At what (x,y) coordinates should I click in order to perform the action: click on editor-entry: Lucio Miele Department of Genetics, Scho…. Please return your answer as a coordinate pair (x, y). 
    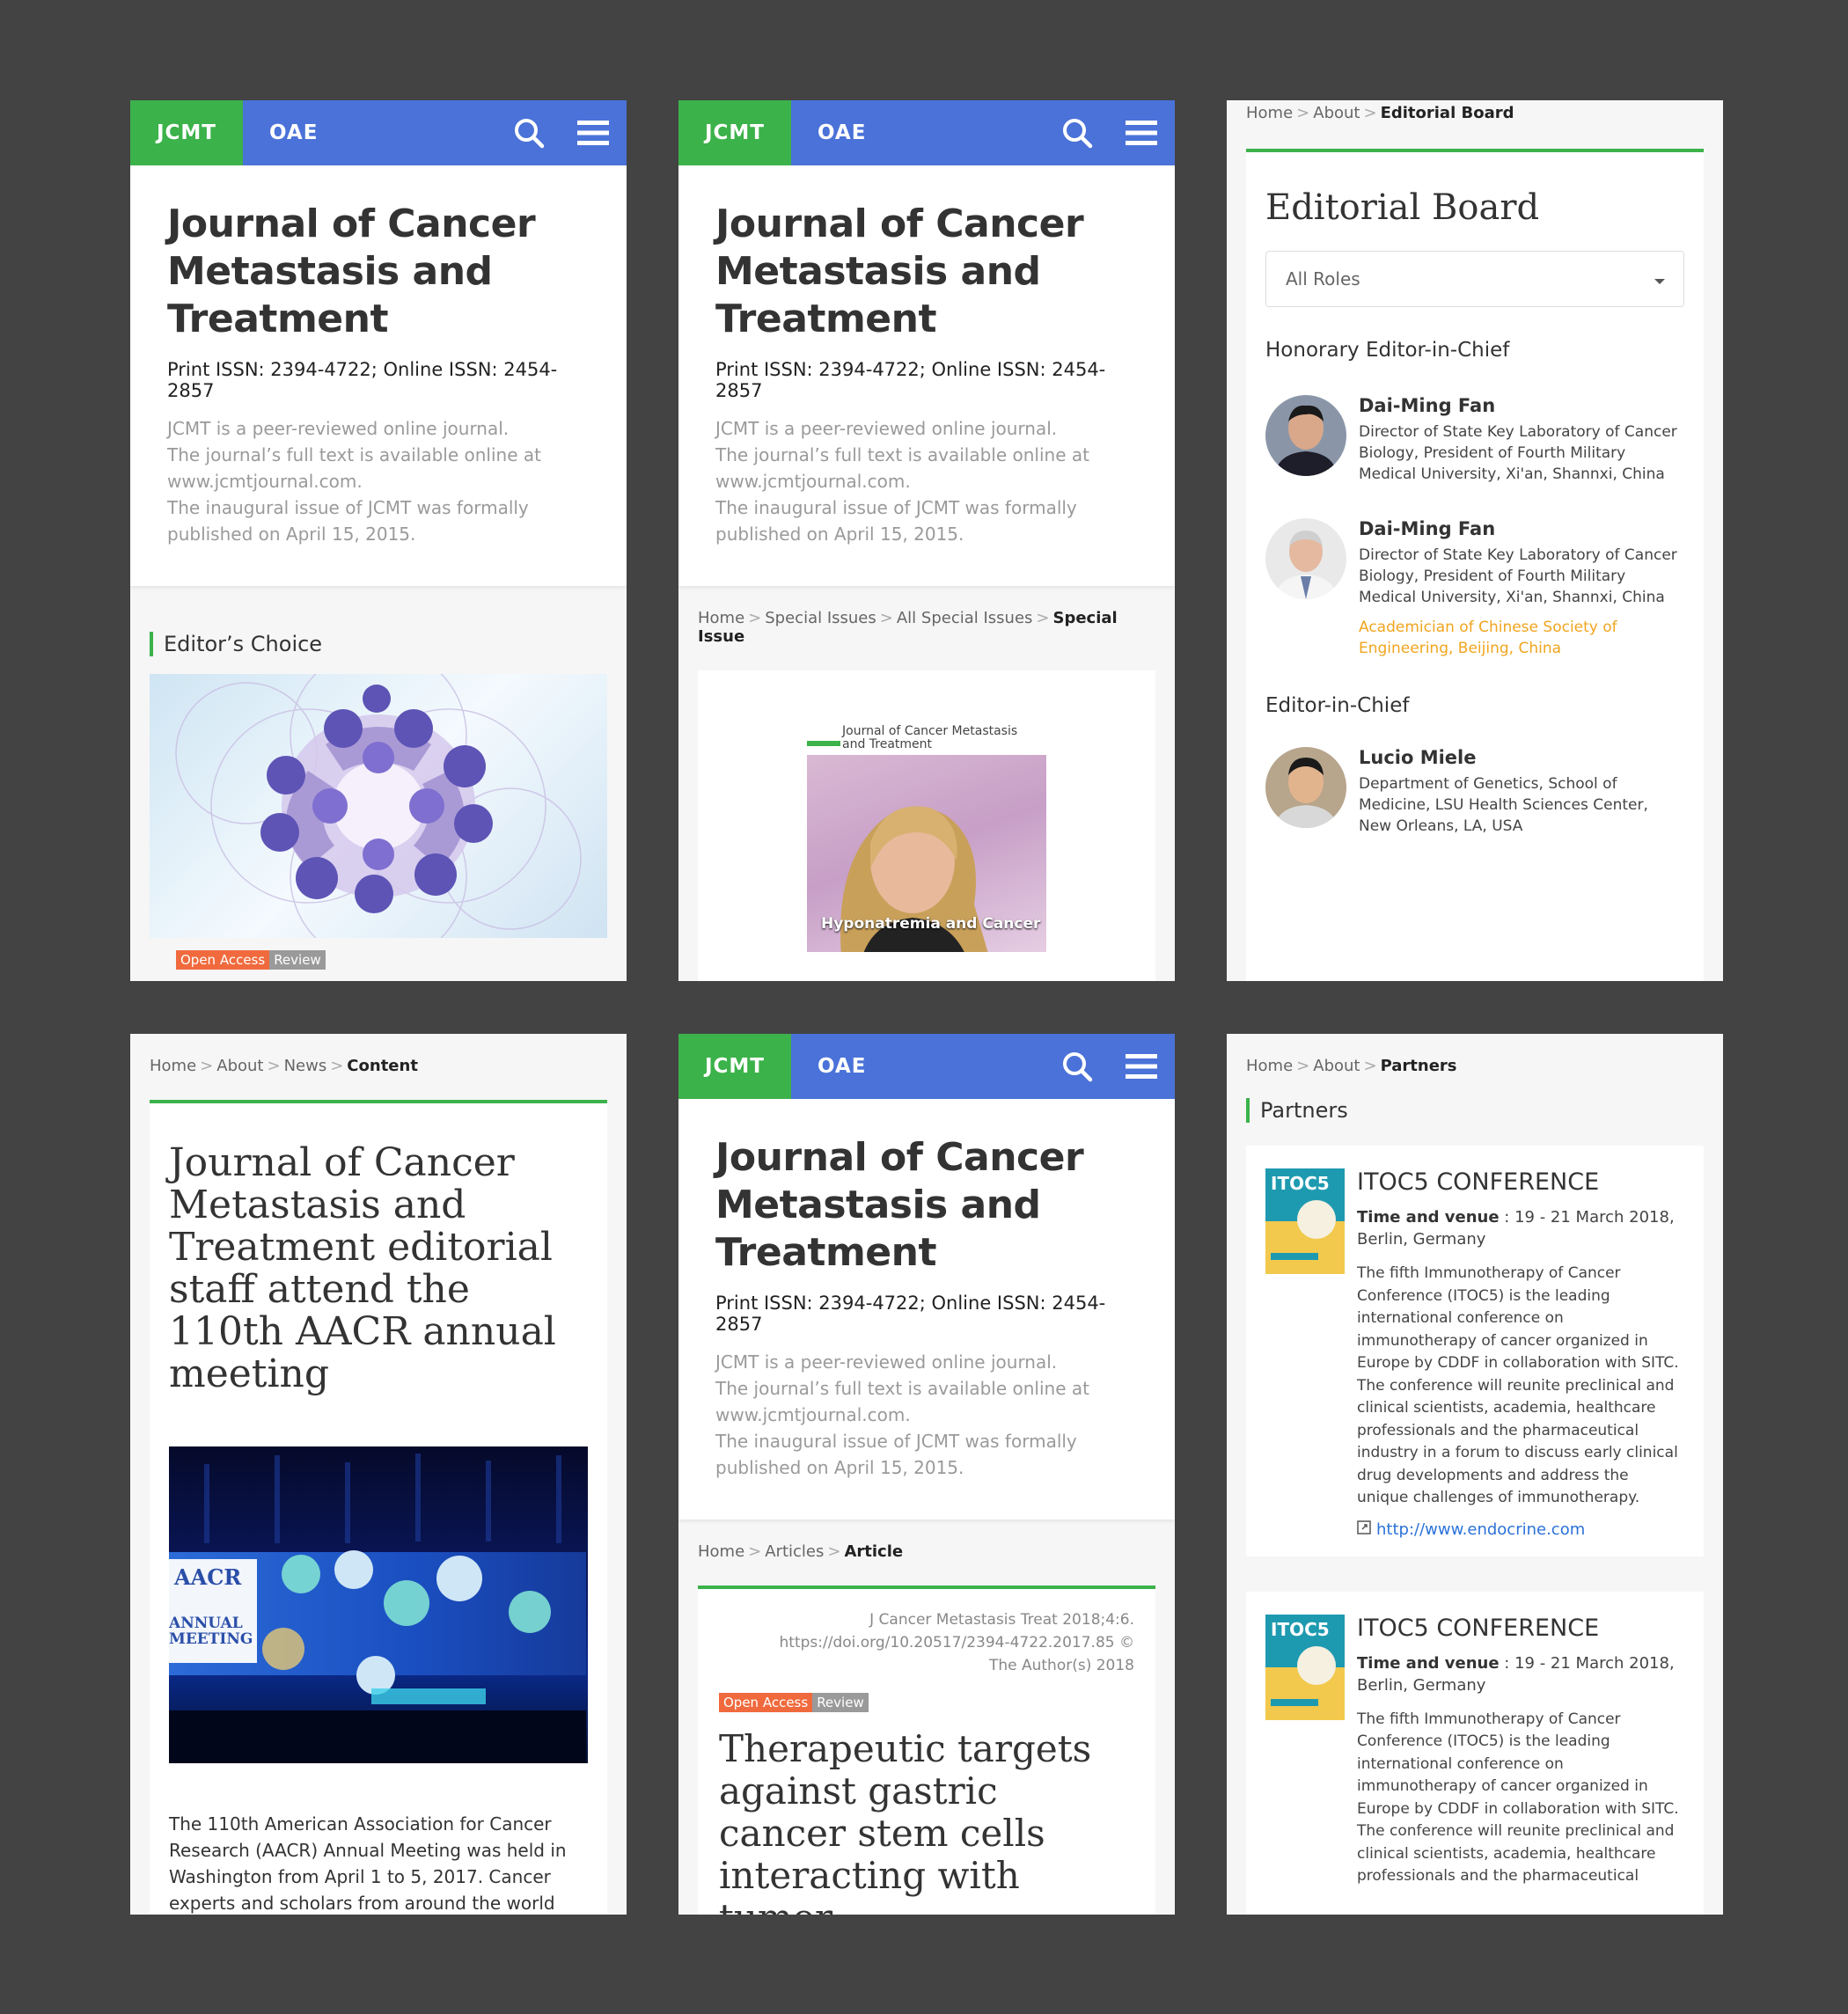
    Looking at the image, I should click on (1475, 792).